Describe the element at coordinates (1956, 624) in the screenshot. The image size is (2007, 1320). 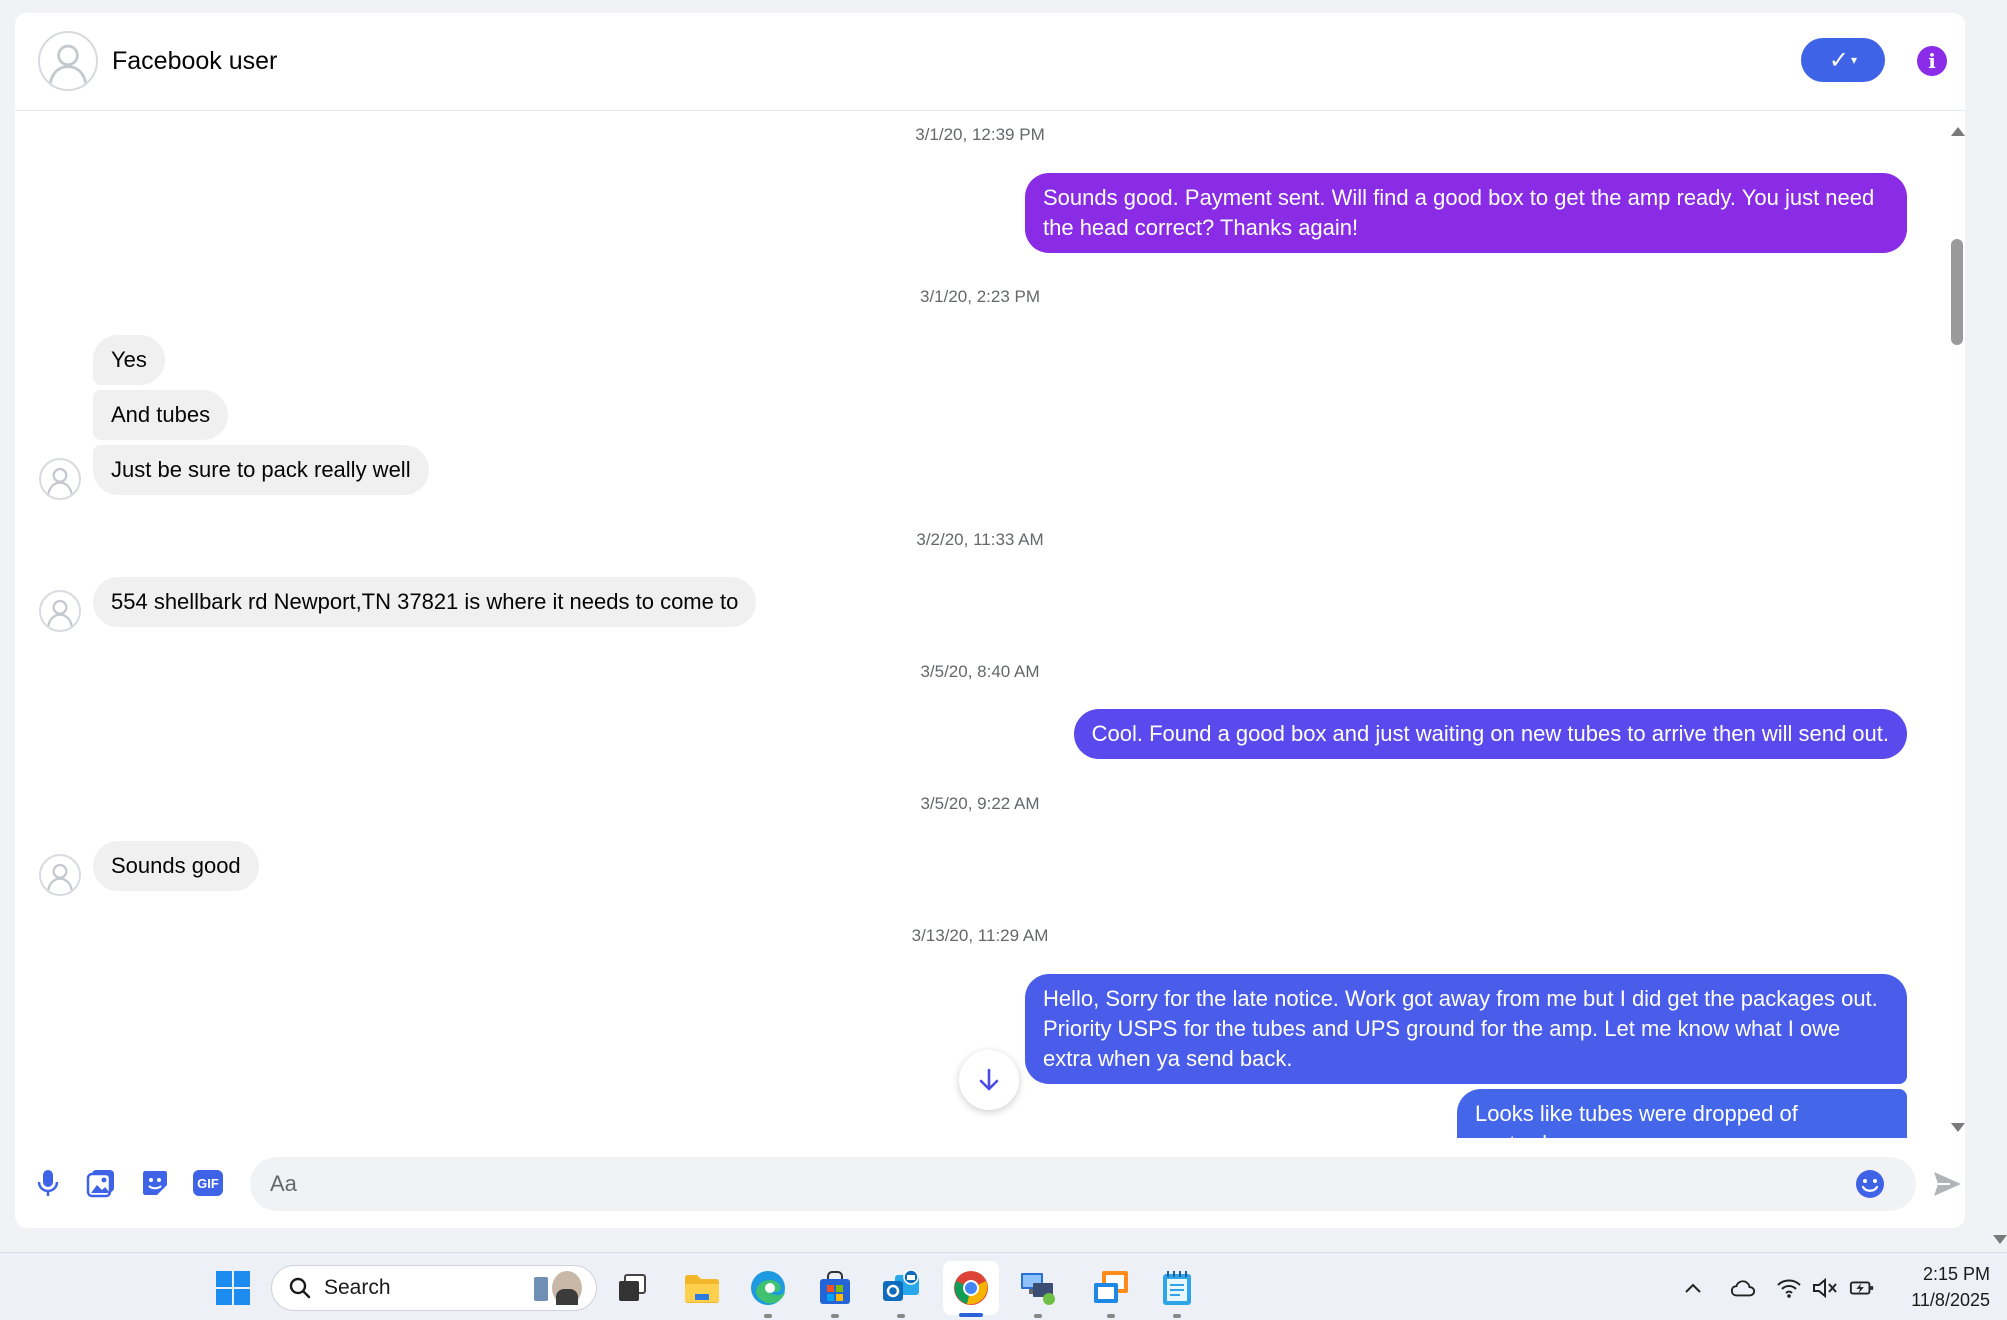
I see `message-scrollbar` at that location.